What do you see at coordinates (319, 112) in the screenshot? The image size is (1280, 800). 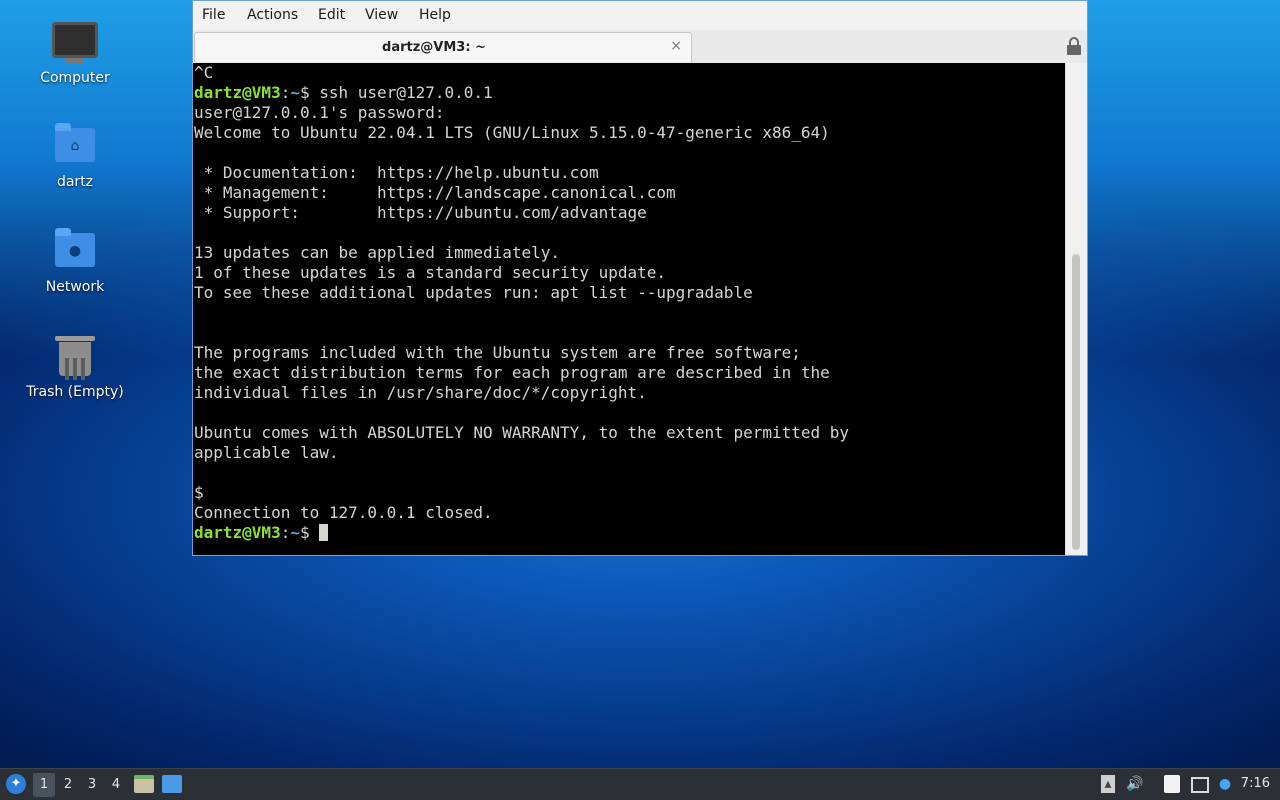 I see `terminal-line: user@127.0.0.1's password:` at bounding box center [319, 112].